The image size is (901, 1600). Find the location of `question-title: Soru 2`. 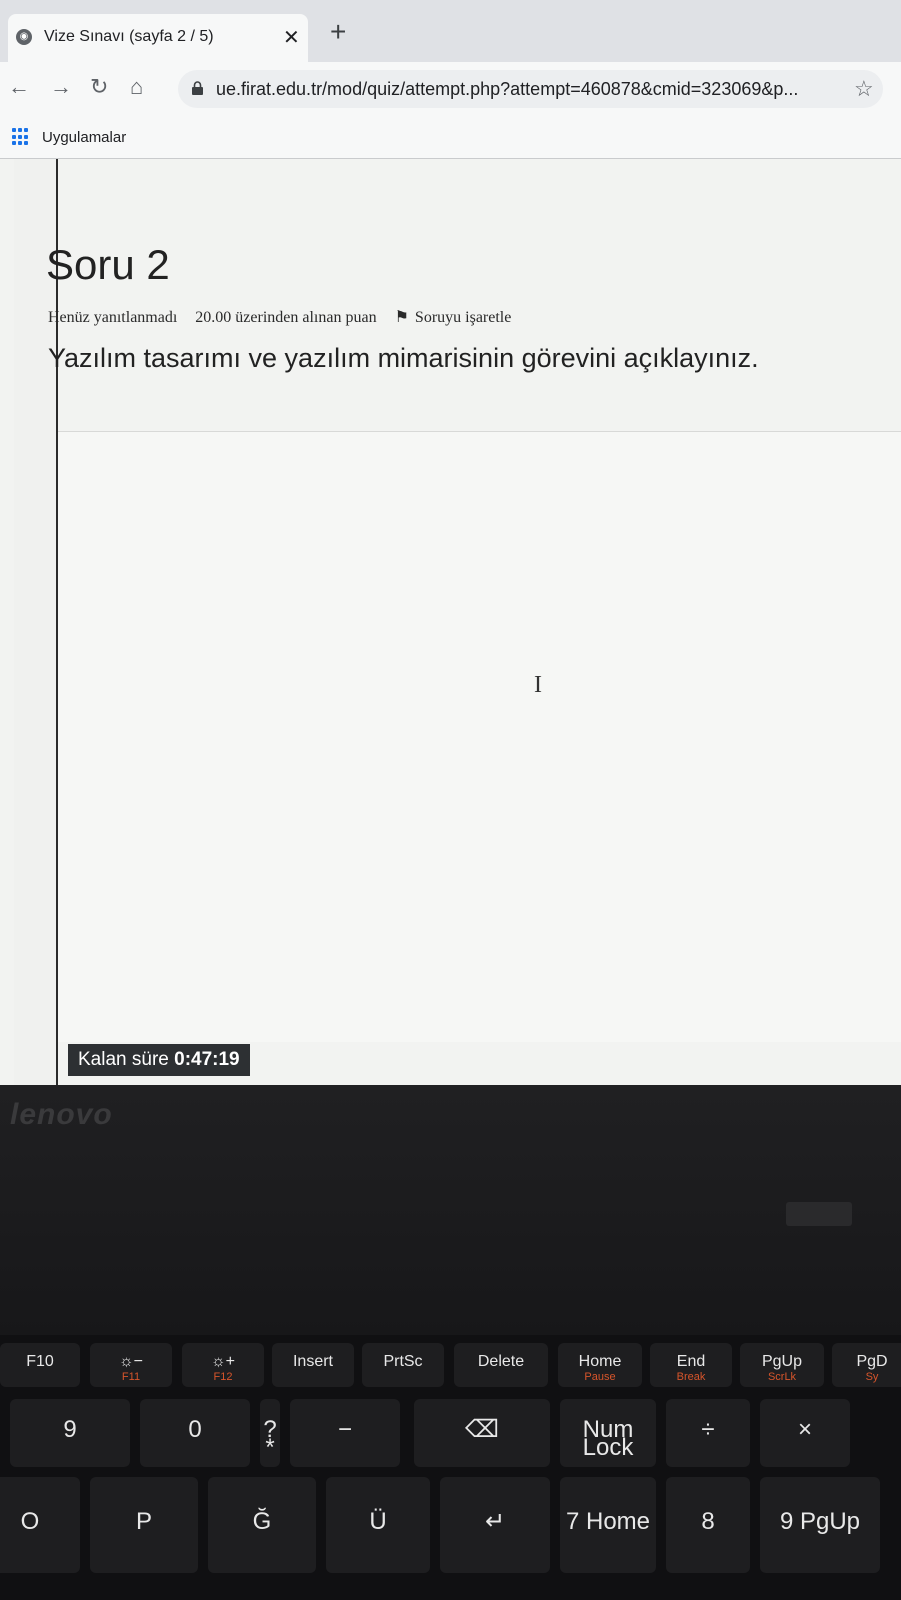

question-title: Soru 2 is located at coordinates (108, 264).